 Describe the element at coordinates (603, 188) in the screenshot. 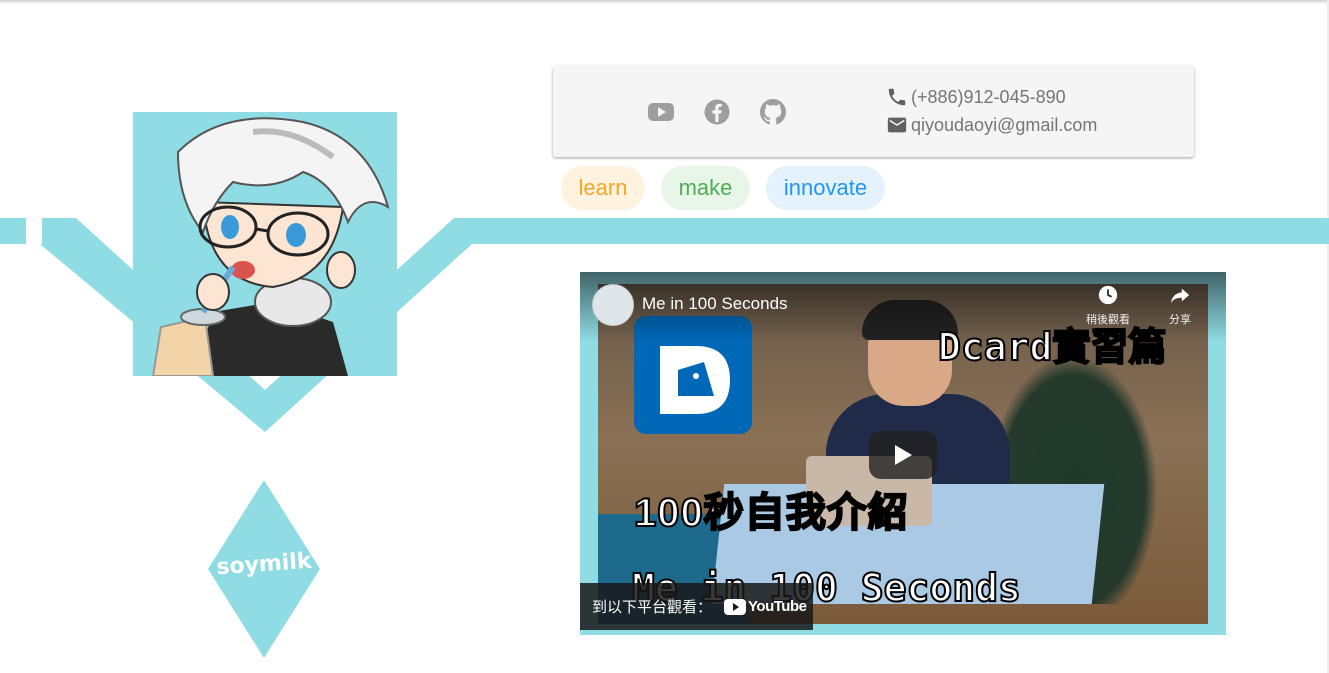

I see `chip-learn: learn` at that location.